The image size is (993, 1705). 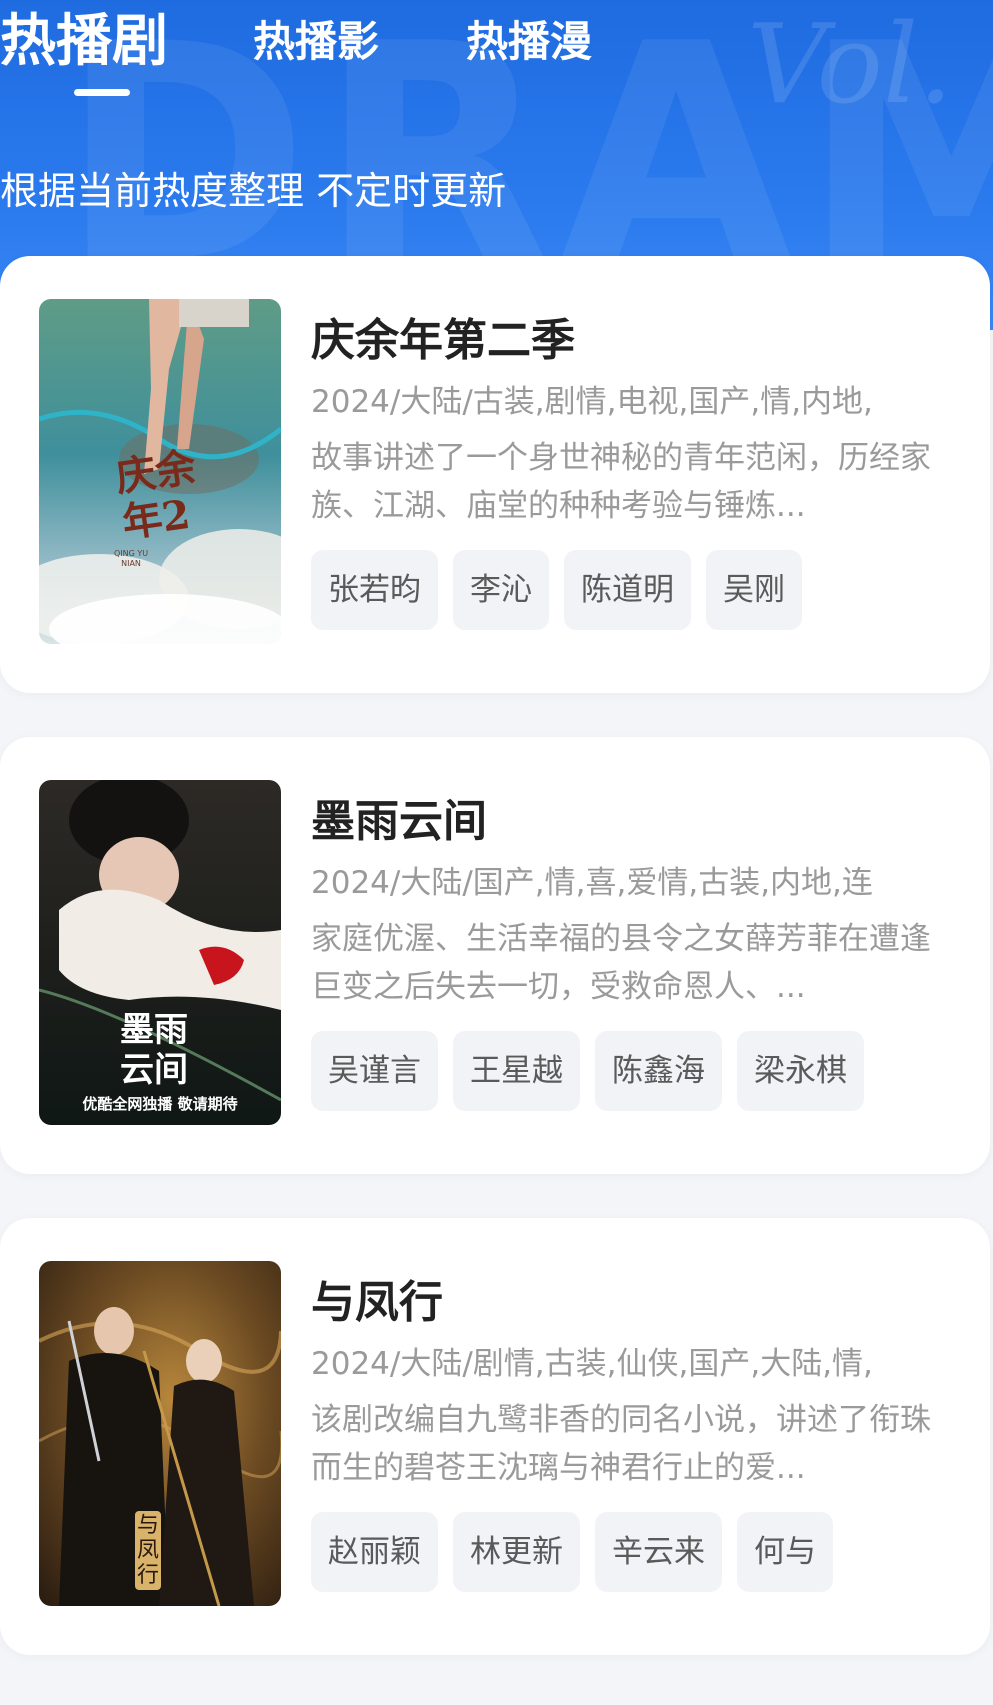 What do you see at coordinates (374, 590) in the screenshot?
I see `cast-chip: 张若昀` at bounding box center [374, 590].